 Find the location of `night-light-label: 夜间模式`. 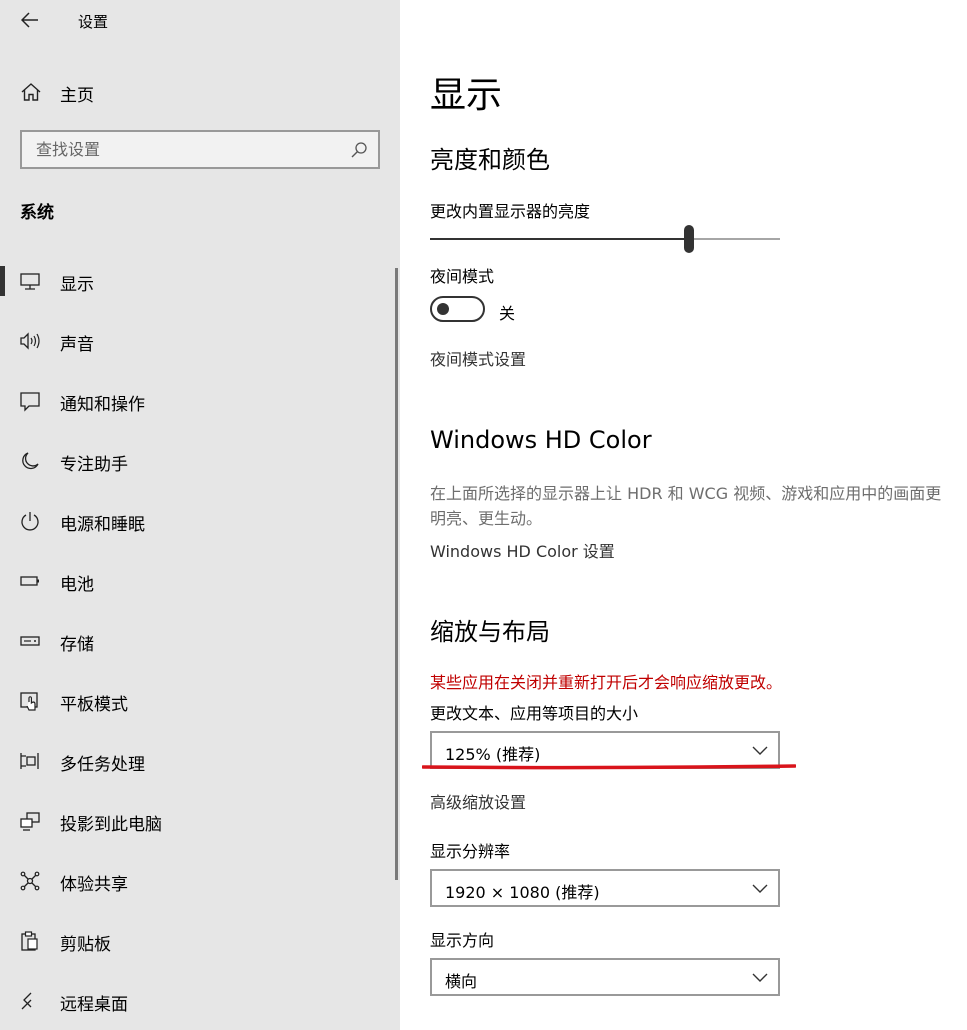

night-light-label: 夜间模式 is located at coordinates (462, 276).